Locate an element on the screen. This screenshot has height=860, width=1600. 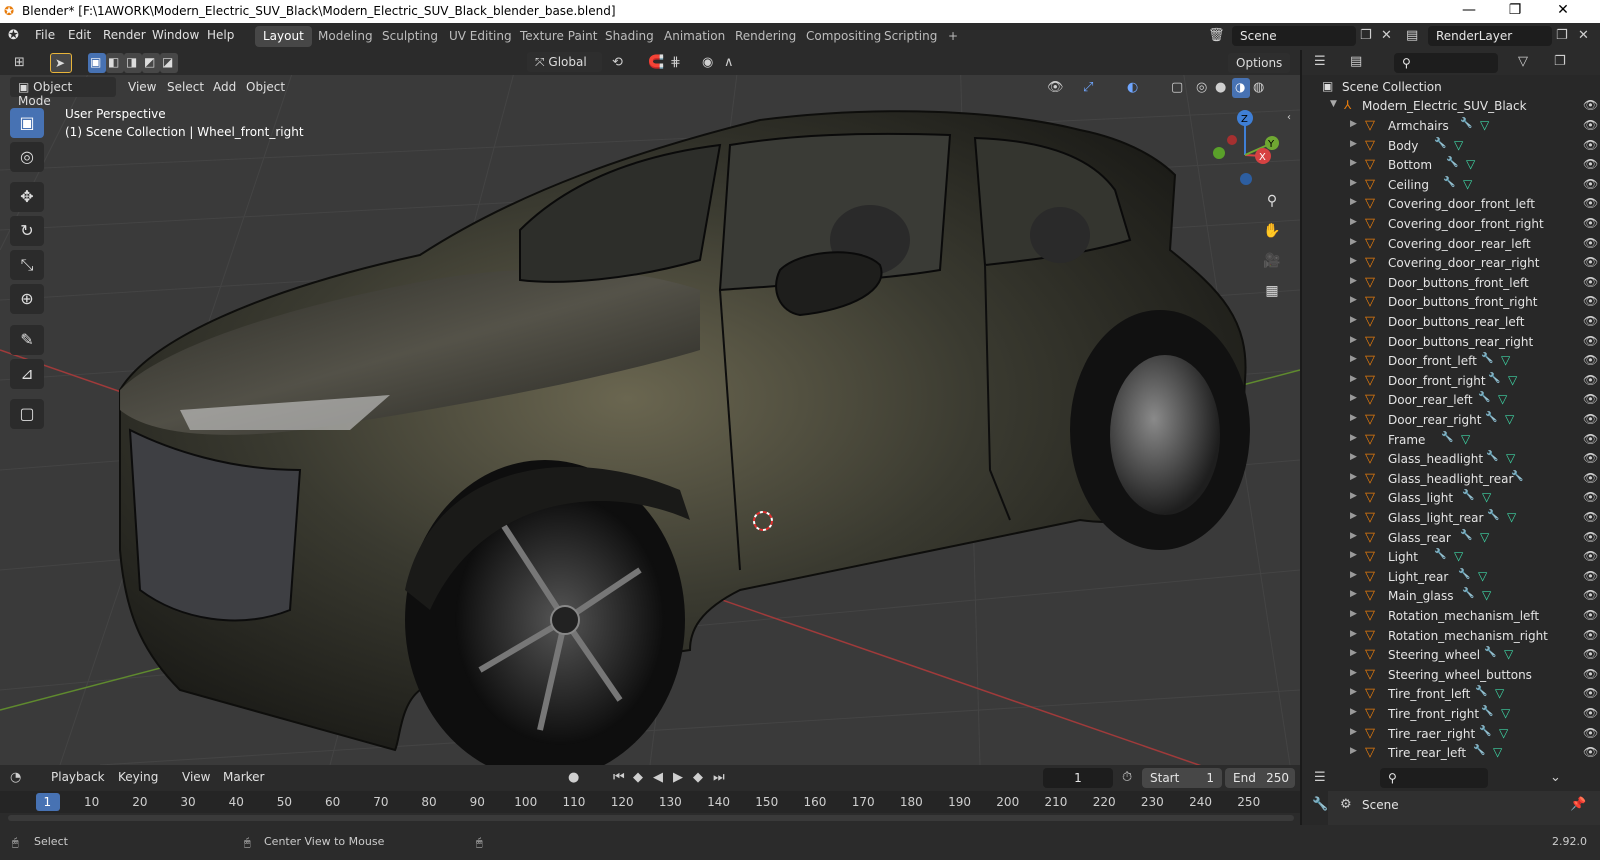
select-mode-invert-icon: ◩ is located at coordinates (151, 63).